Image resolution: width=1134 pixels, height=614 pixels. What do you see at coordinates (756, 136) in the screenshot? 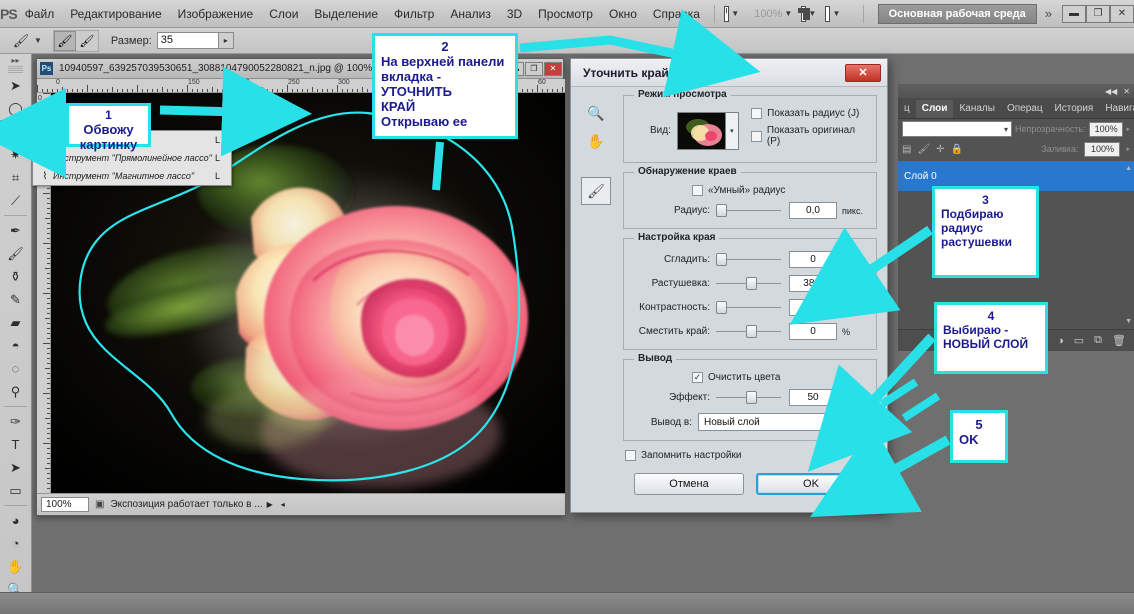
I see `show-original-checkbox` at bounding box center [756, 136].